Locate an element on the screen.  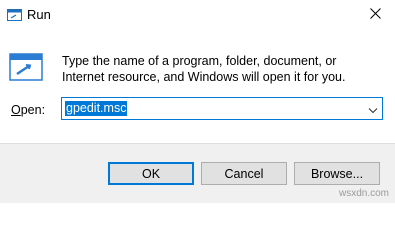
close-button is located at coordinates (375, 15).